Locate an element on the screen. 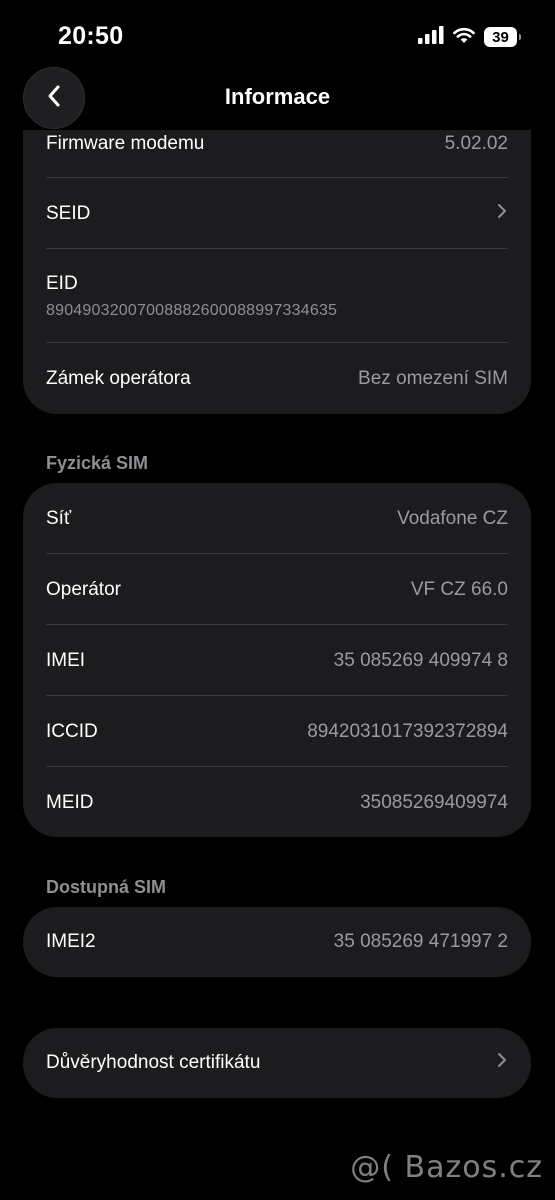 The width and height of the screenshot is (555, 1200). available-sim-card: IMEI2 35 085269 471997 2 is located at coordinates (277, 942).